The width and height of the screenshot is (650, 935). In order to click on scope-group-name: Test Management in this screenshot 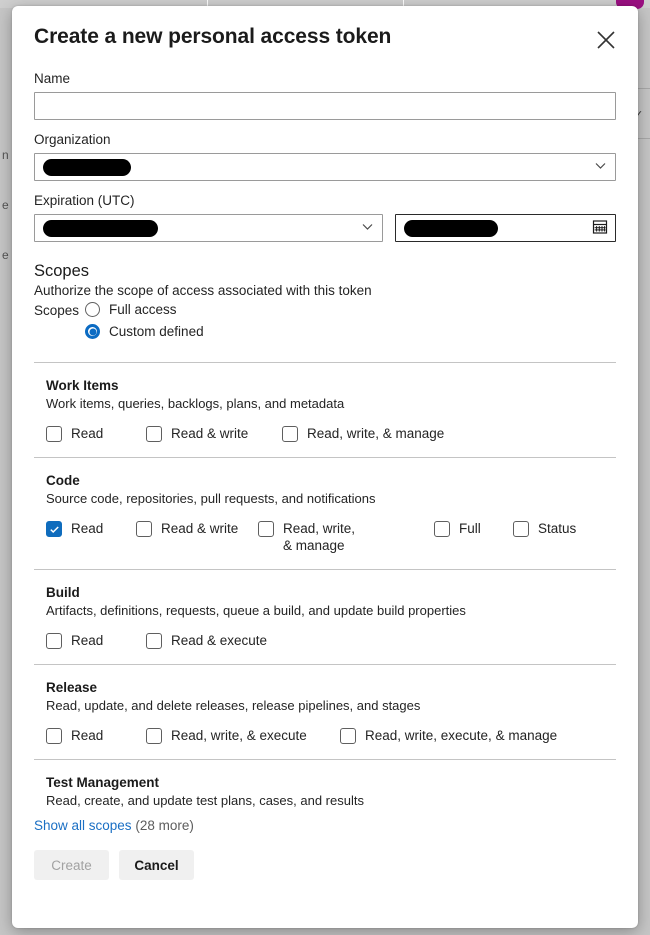, I will do `click(103, 782)`.